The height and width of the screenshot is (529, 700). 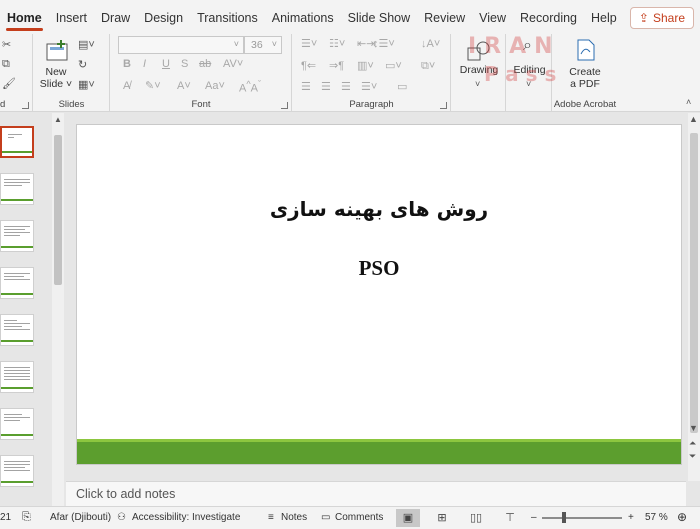 What do you see at coordinates (71, 17) in the screenshot?
I see `tab-insert: Insert` at bounding box center [71, 17].